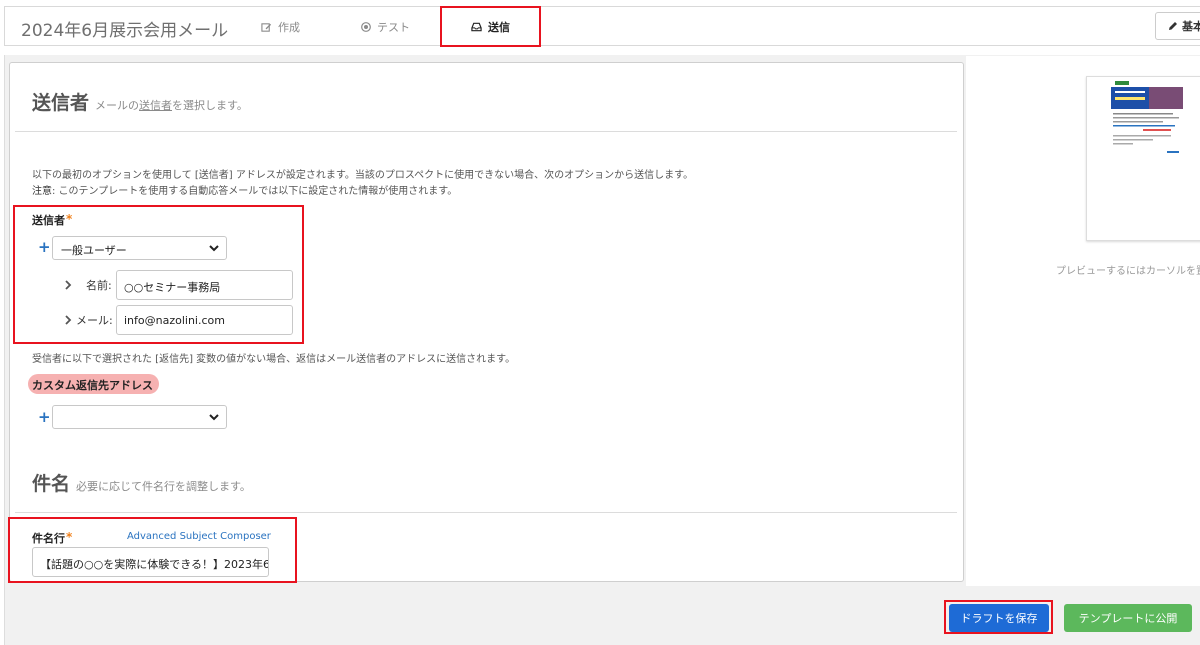 Image resolution: width=1200 pixels, height=645 pixels. I want to click on sender-divider, so click(486, 131).